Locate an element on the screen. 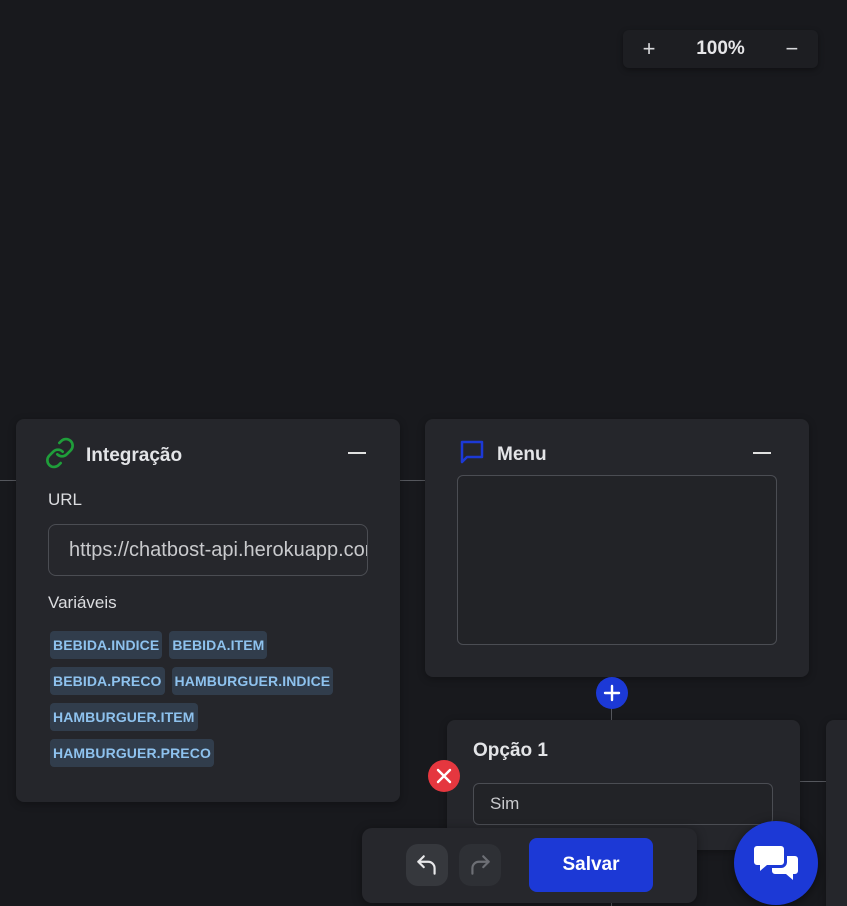 The width and height of the screenshot is (847, 906). bottom-toolbar: Salvar is located at coordinates (529, 865).